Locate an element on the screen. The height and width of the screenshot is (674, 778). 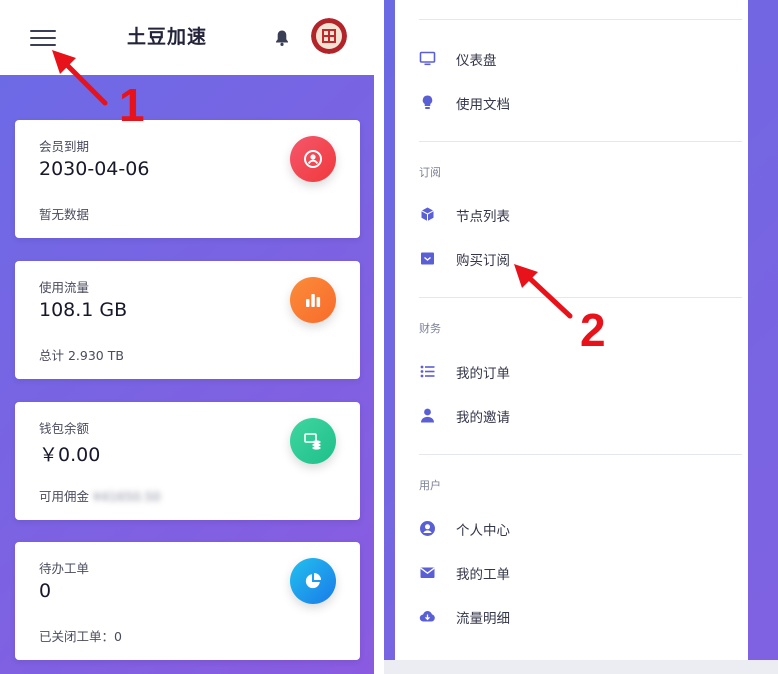
card-title: 待办工单 is located at coordinates (64, 568).